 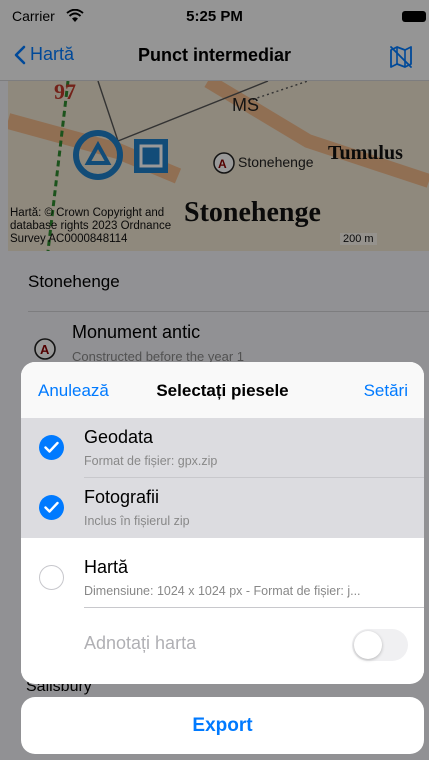 What do you see at coordinates (254, 607) in the screenshot?
I see `row-divider` at bounding box center [254, 607].